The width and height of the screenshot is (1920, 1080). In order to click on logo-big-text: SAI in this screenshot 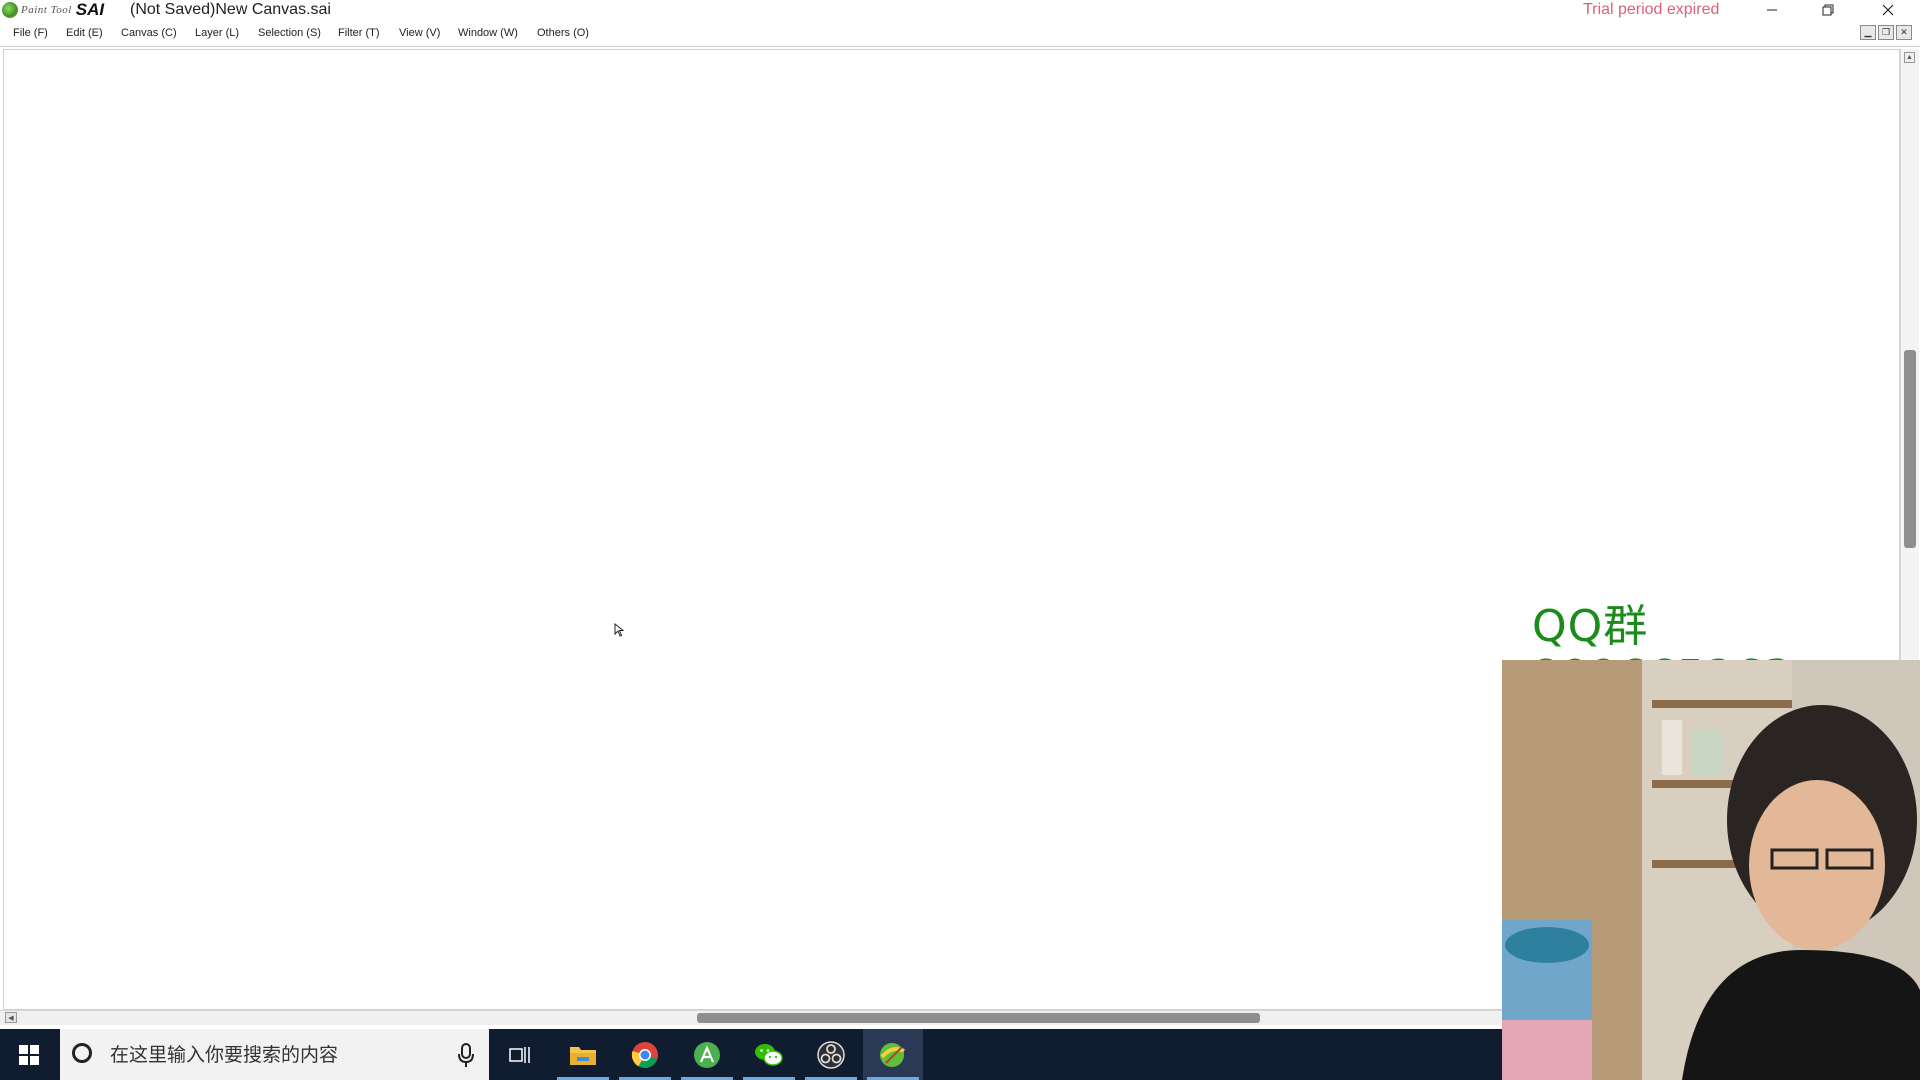, I will do `click(90, 9)`.